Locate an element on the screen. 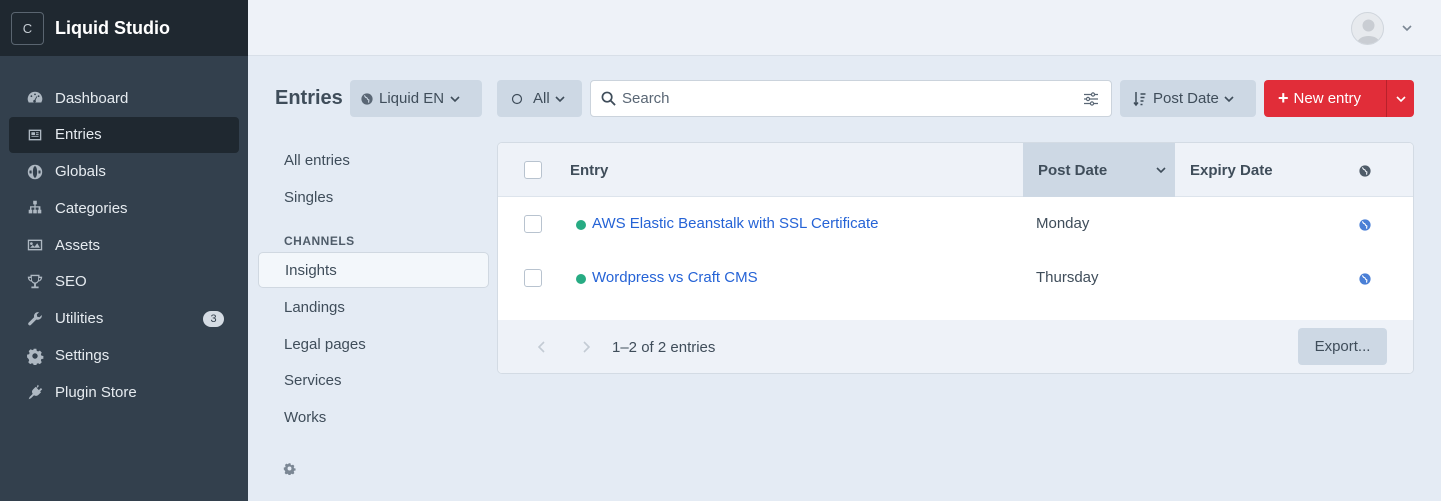 This screenshot has width=1441, height=501. filter-sliders-icon is located at coordinates (1091, 99).